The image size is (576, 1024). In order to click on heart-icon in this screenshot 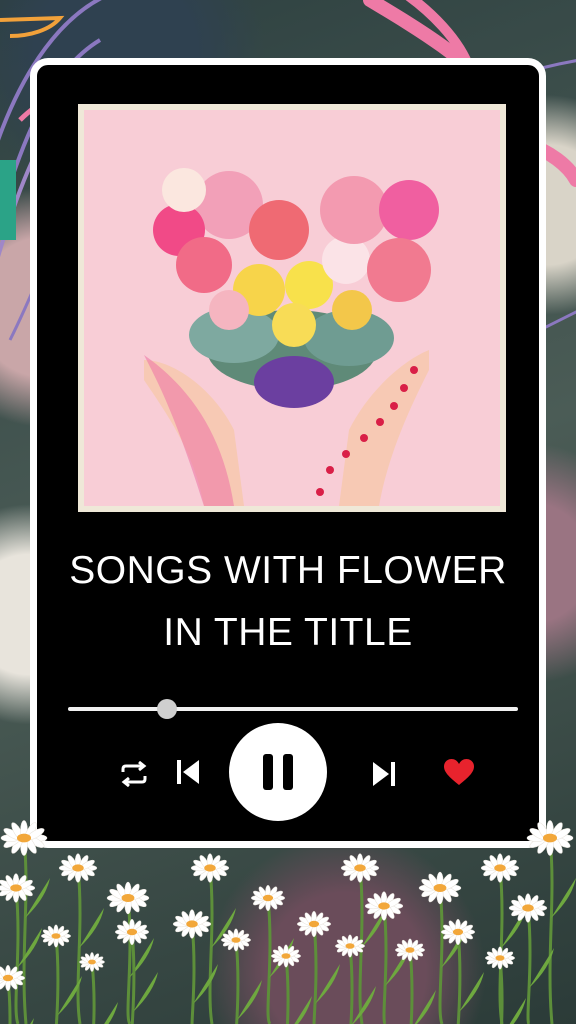, I will do `click(459, 772)`.